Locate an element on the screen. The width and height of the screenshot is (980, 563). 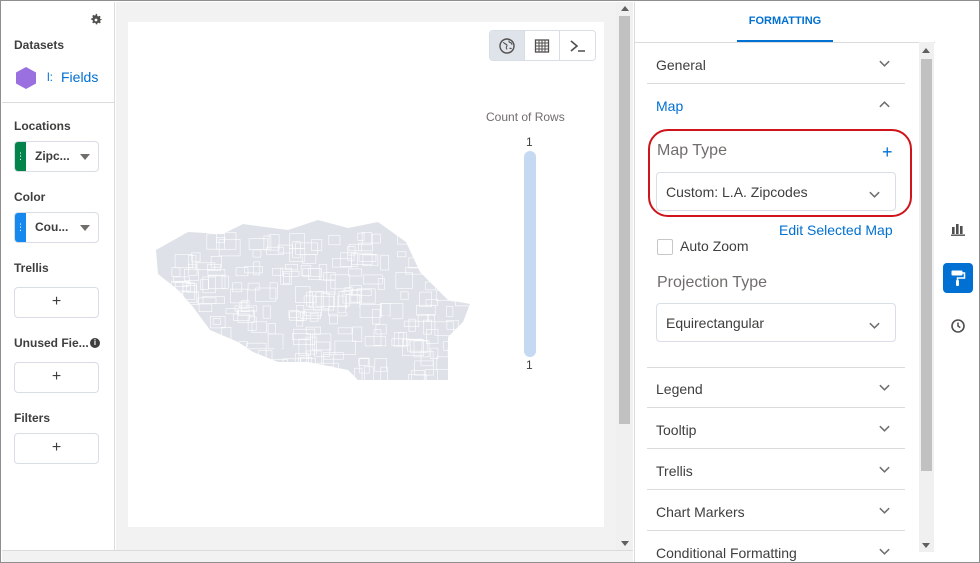
section-legend-label: Legend is located at coordinates (679, 389).